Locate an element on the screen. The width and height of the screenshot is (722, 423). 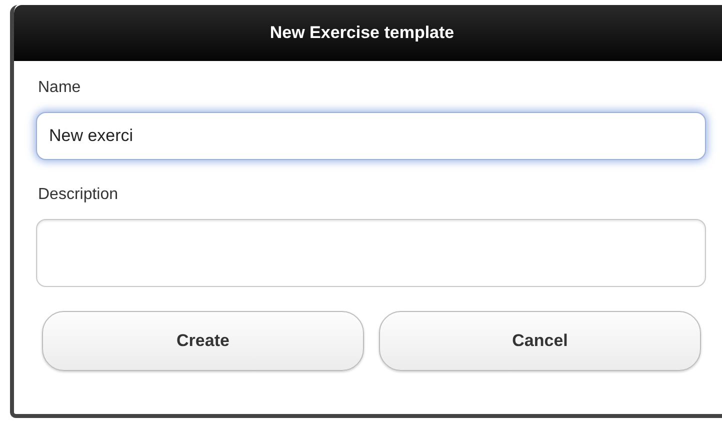
name-field: New exerci is located at coordinates (371, 136).